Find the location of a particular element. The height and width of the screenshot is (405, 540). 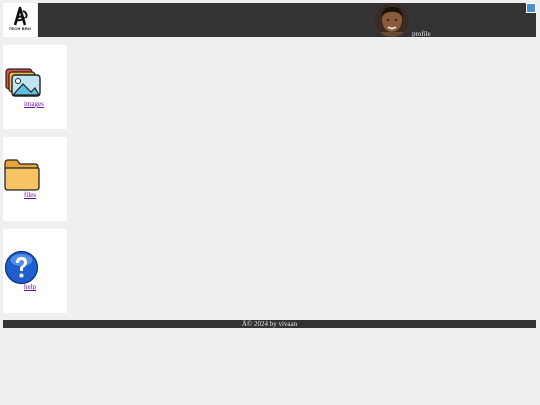

footer: Â© 2024 by vivaan is located at coordinates (269, 324).